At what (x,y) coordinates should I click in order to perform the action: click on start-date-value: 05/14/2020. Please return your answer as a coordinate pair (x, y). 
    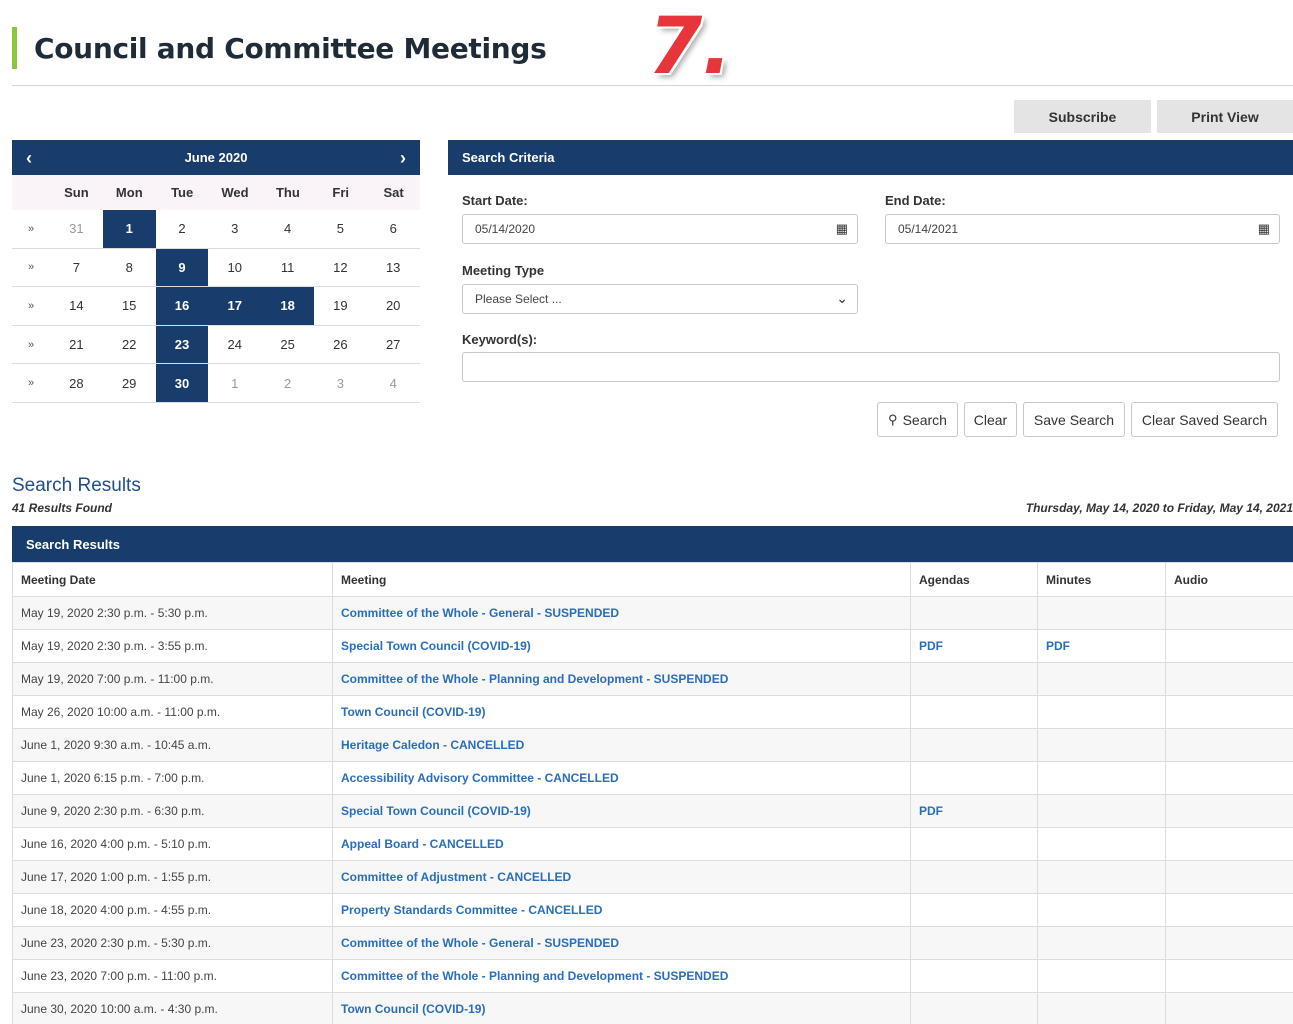
    Looking at the image, I should click on (505, 229).